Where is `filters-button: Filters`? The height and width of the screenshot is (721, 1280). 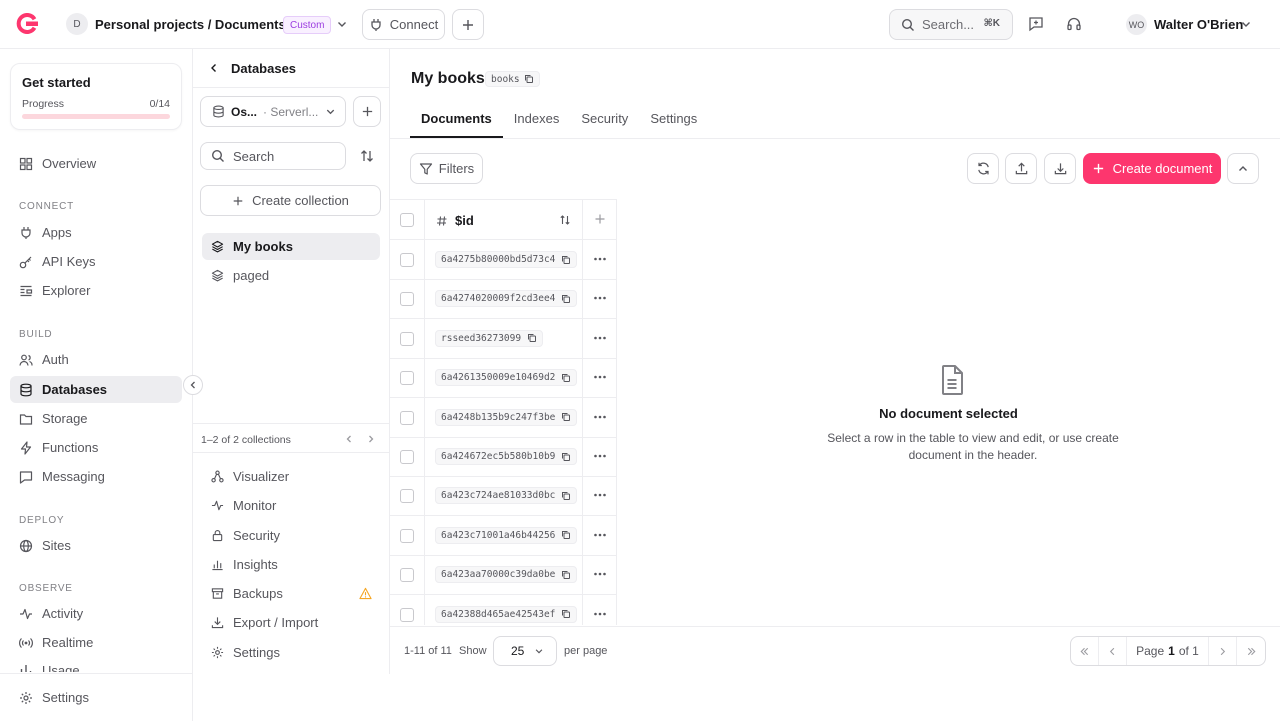
filters-button: Filters is located at coordinates (446, 168).